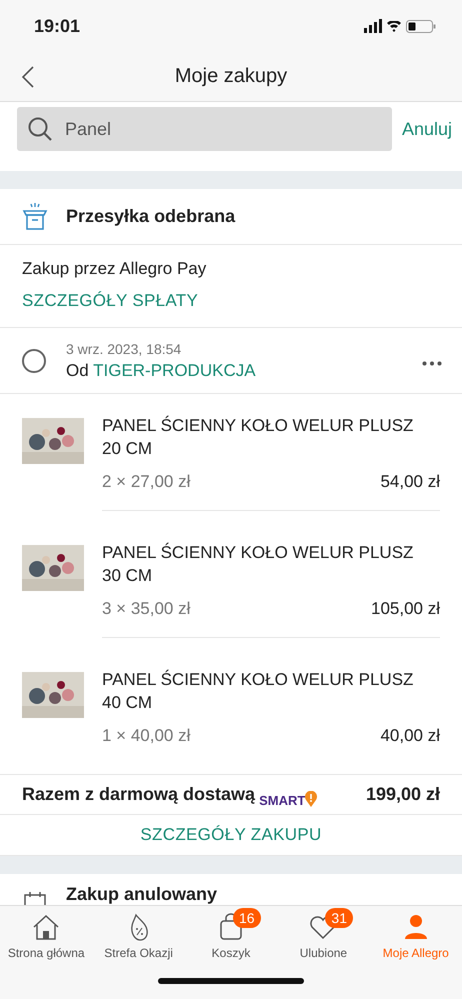  Describe the element at coordinates (416, 933) in the screenshot. I see `tab-bar-item: Moje Allegro` at that location.